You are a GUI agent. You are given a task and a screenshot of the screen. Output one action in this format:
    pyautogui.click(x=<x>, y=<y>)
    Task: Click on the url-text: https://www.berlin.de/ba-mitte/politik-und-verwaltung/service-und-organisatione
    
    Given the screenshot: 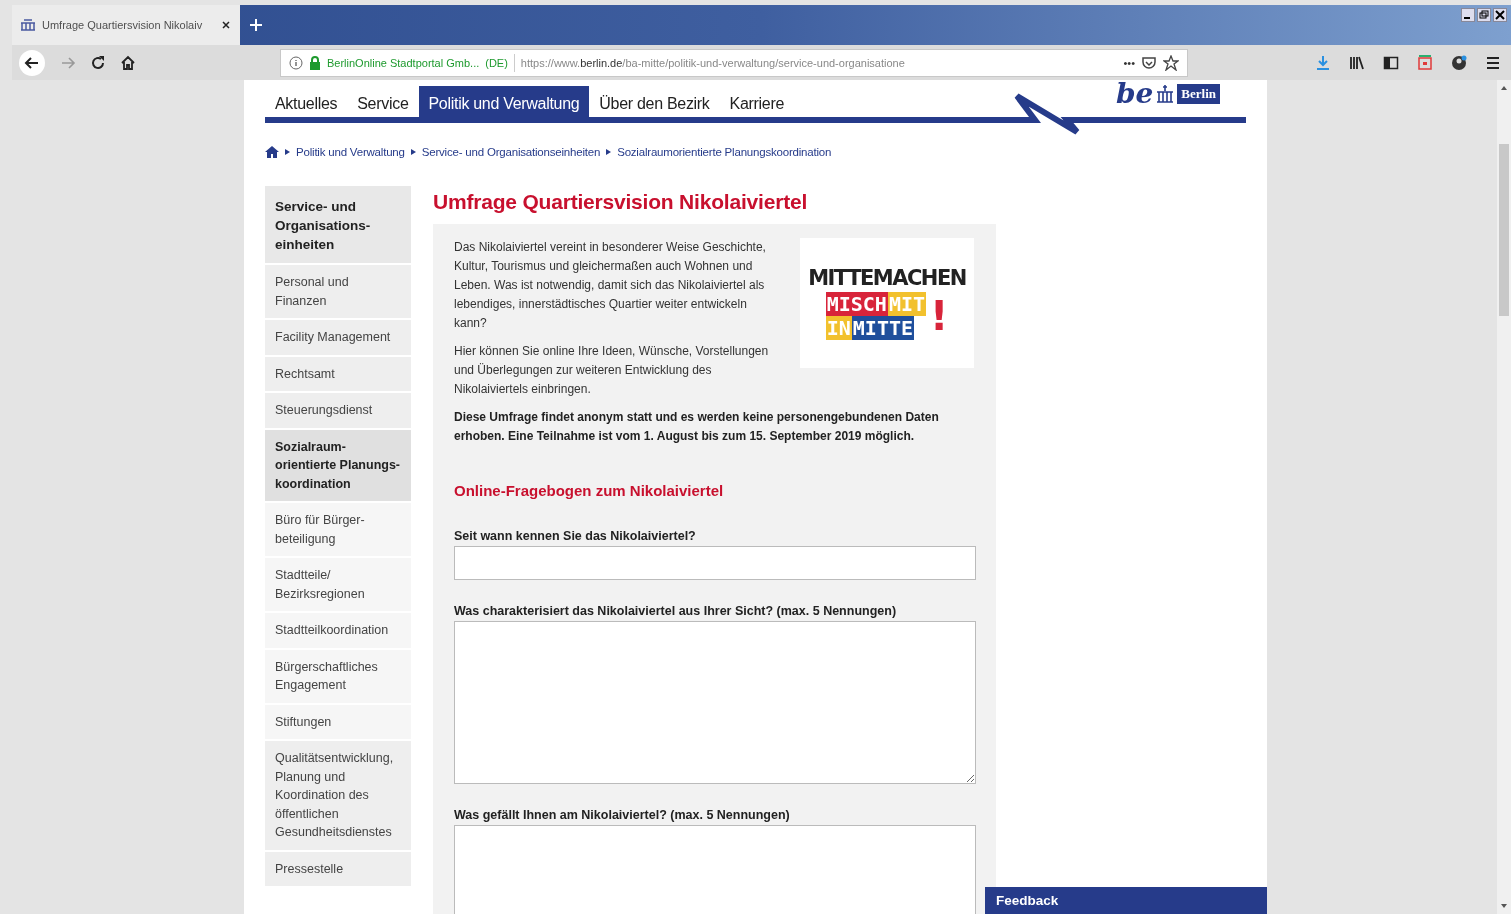 What is the action you would take?
    pyautogui.click(x=713, y=62)
    